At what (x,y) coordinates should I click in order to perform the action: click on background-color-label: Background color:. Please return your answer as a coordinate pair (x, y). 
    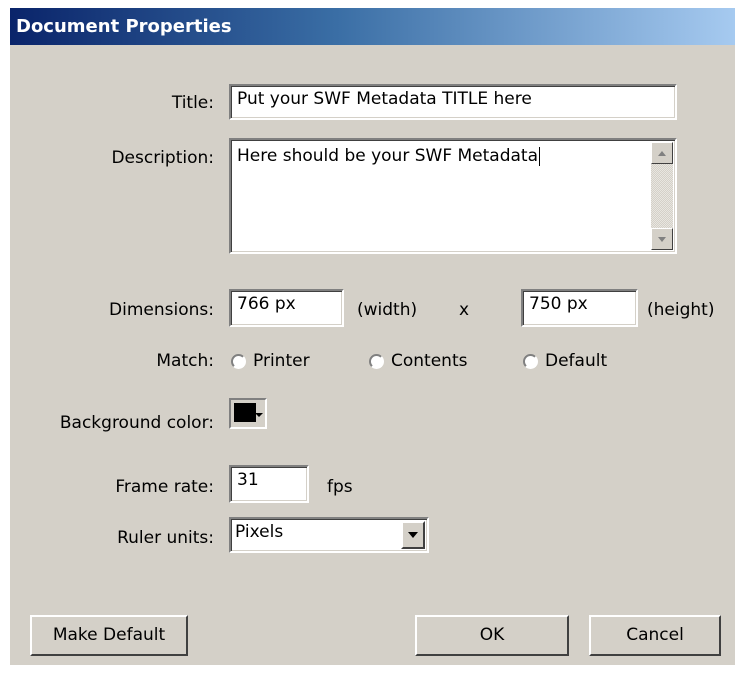
    Looking at the image, I should click on (136, 423).